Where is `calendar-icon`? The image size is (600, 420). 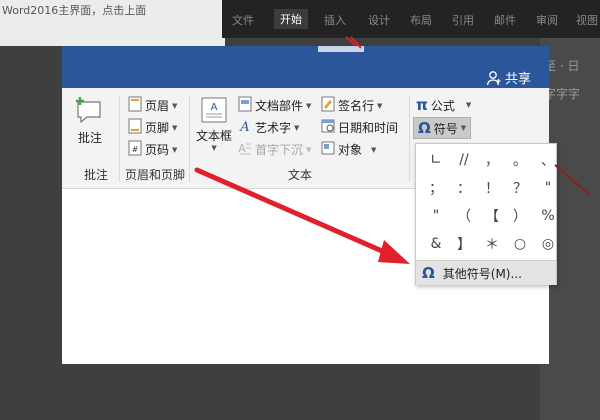
calendar-icon is located at coordinates (328, 127).